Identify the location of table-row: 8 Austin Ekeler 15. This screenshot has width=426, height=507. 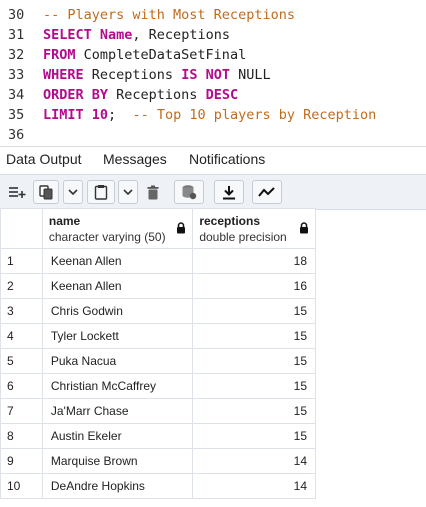
(158, 436).